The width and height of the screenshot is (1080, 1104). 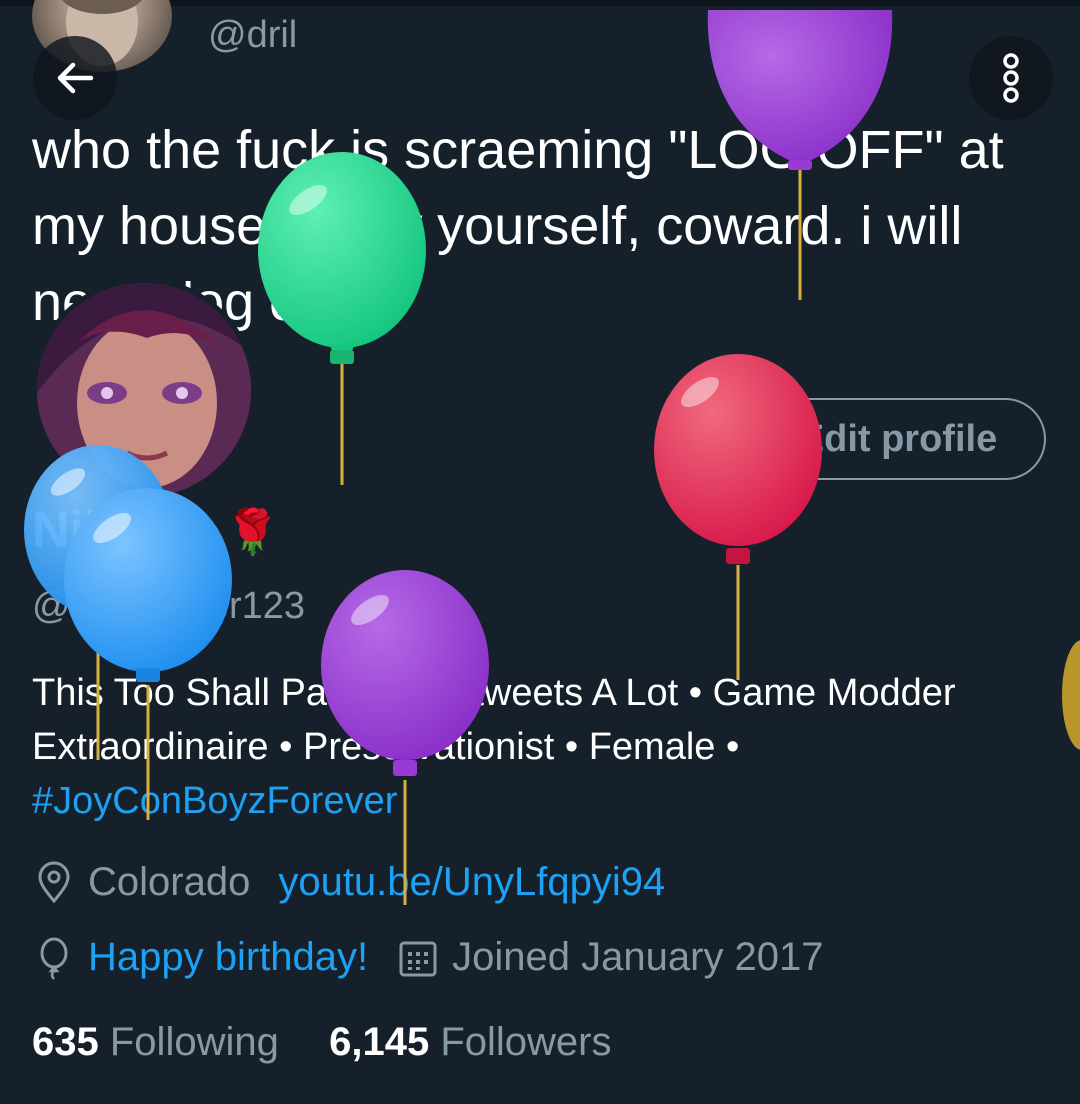 I want to click on display-name-text: Nikki, so click(x=94, y=530).